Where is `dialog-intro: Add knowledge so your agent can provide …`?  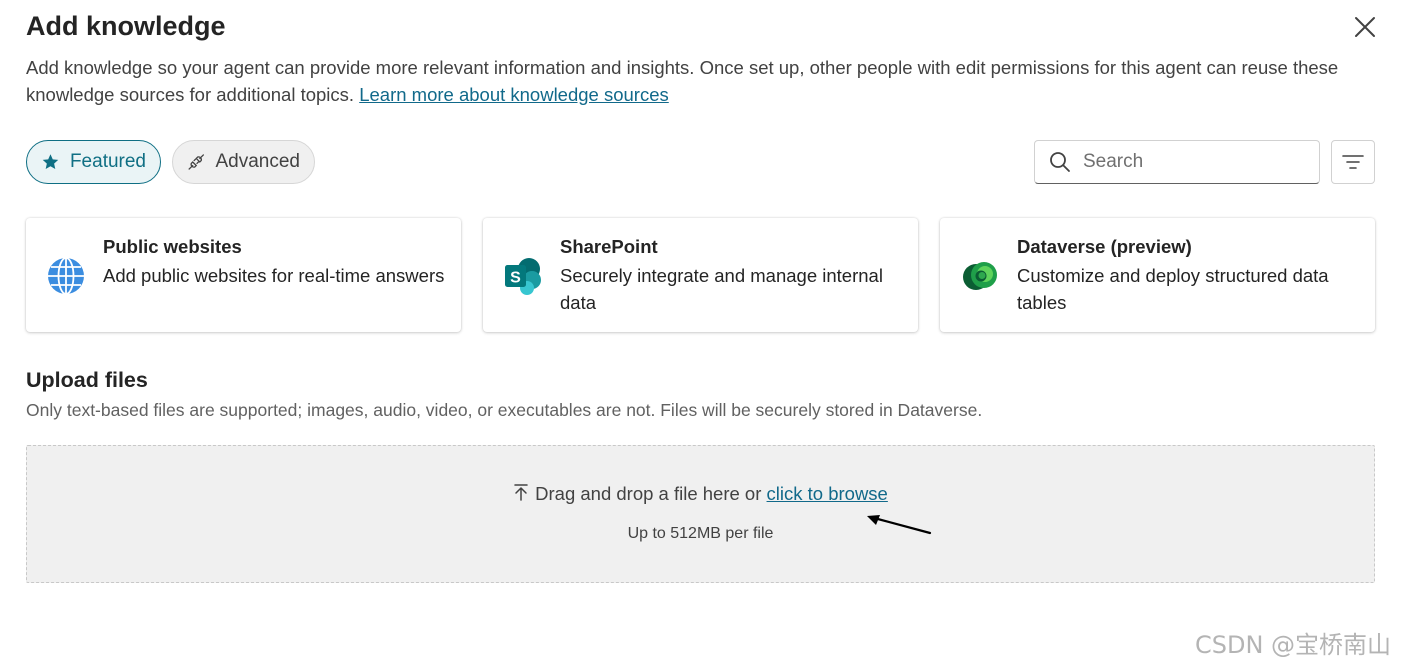 dialog-intro: Add knowledge so your agent can provide … is located at coordinates (696, 81).